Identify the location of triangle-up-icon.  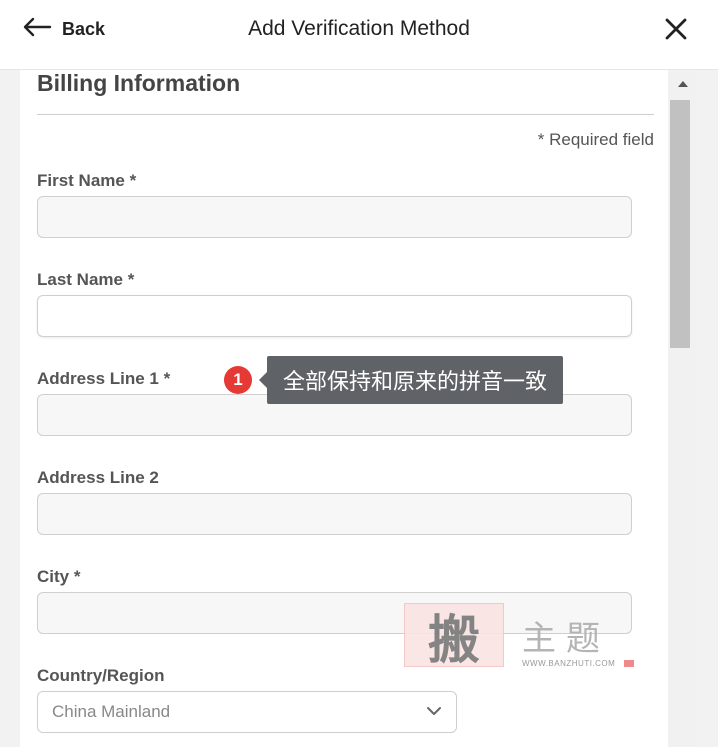
(682, 83).